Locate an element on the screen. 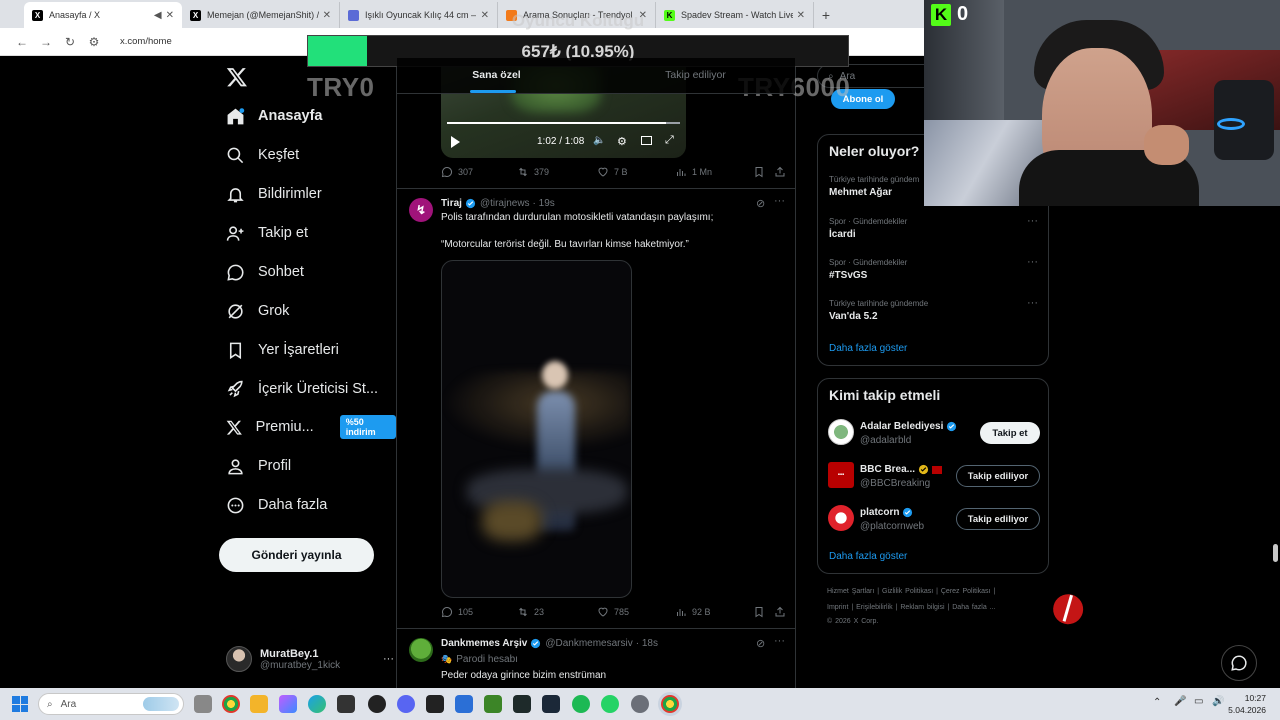 The width and height of the screenshot is (1280, 720). post-handle: @Dankmemesarsiv is located at coordinates (588, 643).